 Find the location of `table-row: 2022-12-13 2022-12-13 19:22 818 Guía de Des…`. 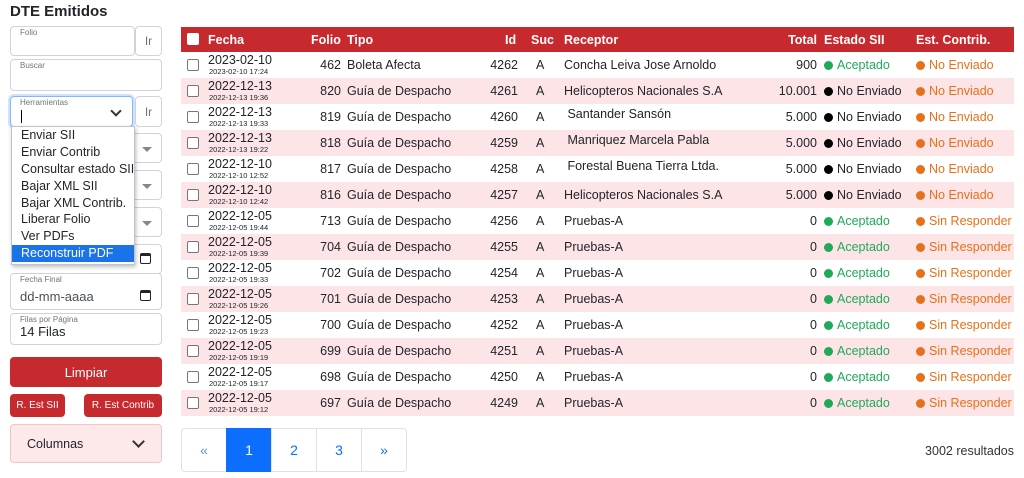

table-row: 2022-12-13 2022-12-13 19:22 818 Guía de Des… is located at coordinates (597, 143).